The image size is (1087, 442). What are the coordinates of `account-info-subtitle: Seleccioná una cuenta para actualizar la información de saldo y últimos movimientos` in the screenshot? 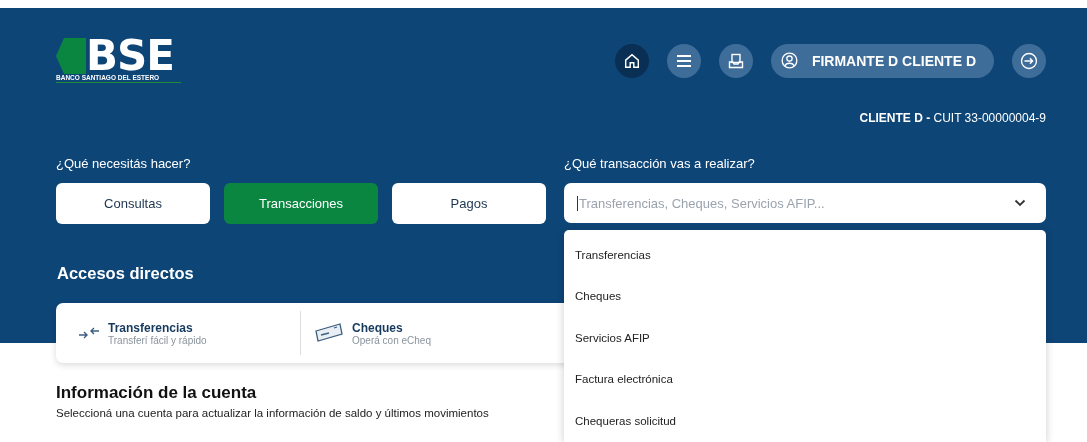 It's located at (272, 413).